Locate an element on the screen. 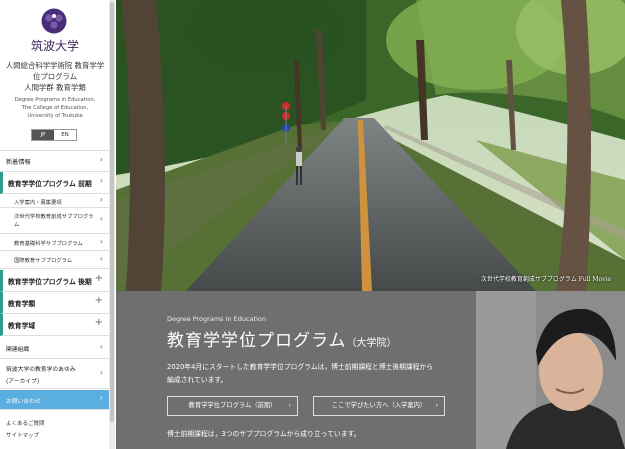  band-english-title: Degree Programs in Education is located at coordinates (216, 319).